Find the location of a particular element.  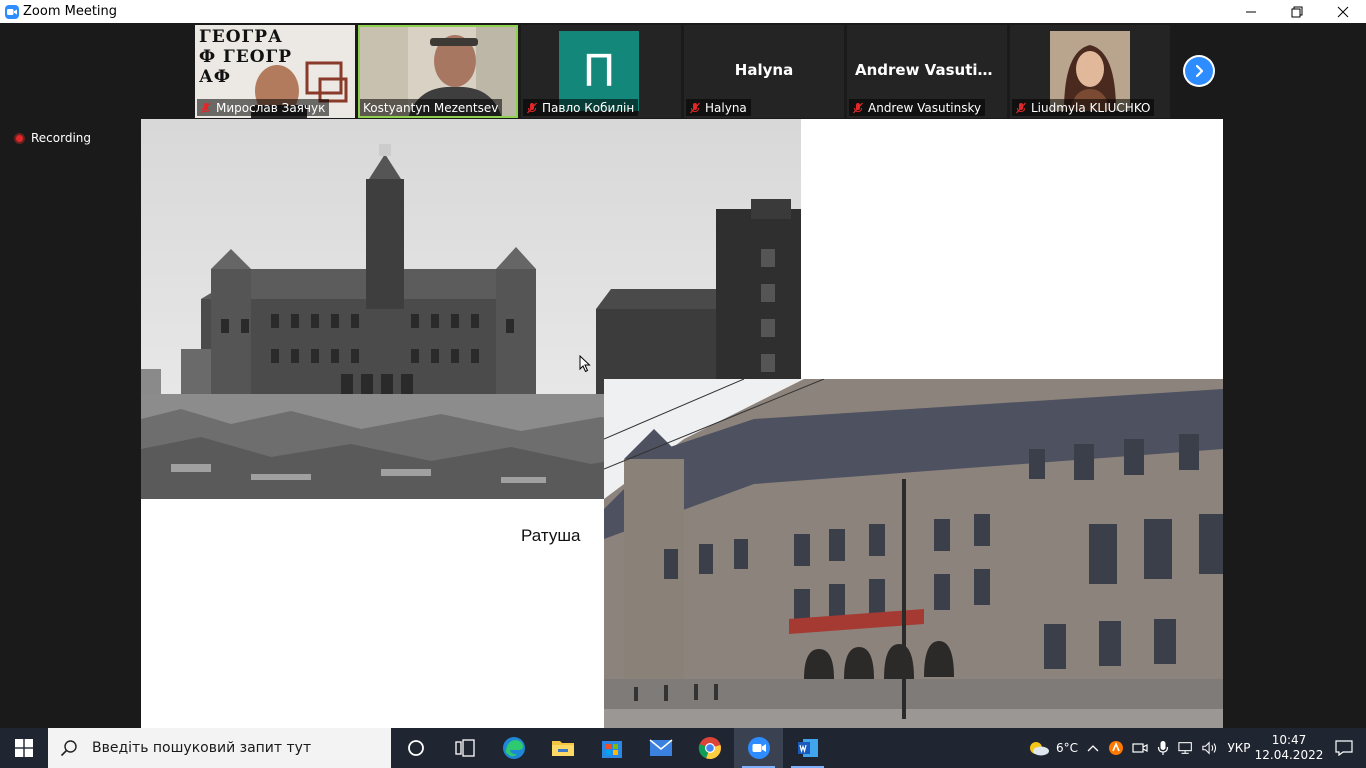

participant-tile: Halyna Halyna is located at coordinates (764, 71).